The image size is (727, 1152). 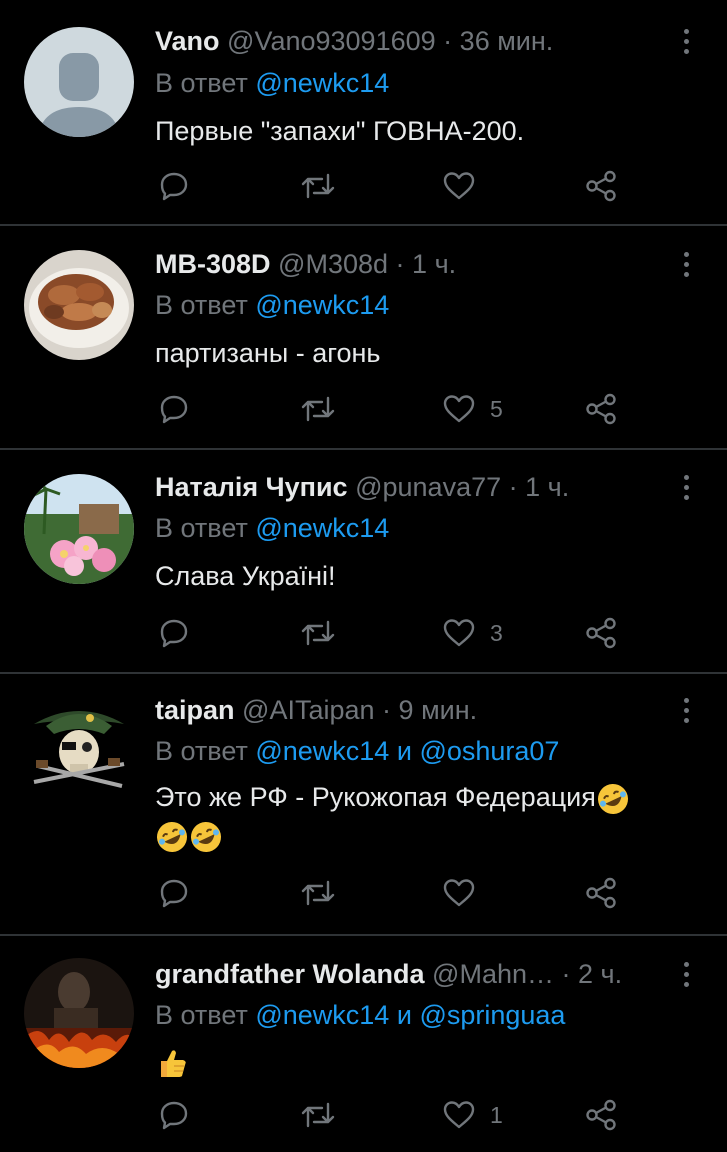 What do you see at coordinates (496, 632) in the screenshot?
I see `like-count: 3` at bounding box center [496, 632].